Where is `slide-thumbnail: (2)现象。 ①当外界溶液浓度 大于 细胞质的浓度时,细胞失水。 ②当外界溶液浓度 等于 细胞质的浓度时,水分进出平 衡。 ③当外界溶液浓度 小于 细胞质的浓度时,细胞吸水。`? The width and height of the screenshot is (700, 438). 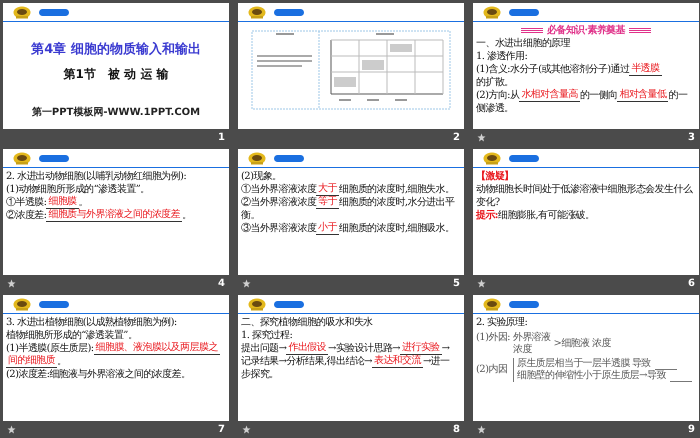 slide-thumbnail: (2)现象。 ①当外界溶液浓度 大于 细胞质的浓度时,细胞失水。 ②当外界溶液浓度 等于 细胞质的浓度时,水分进出平 衡。 ③当外界溶液浓度 小于 细胞质的浓度时,细胞吸水。 is located at coordinates (351, 212).